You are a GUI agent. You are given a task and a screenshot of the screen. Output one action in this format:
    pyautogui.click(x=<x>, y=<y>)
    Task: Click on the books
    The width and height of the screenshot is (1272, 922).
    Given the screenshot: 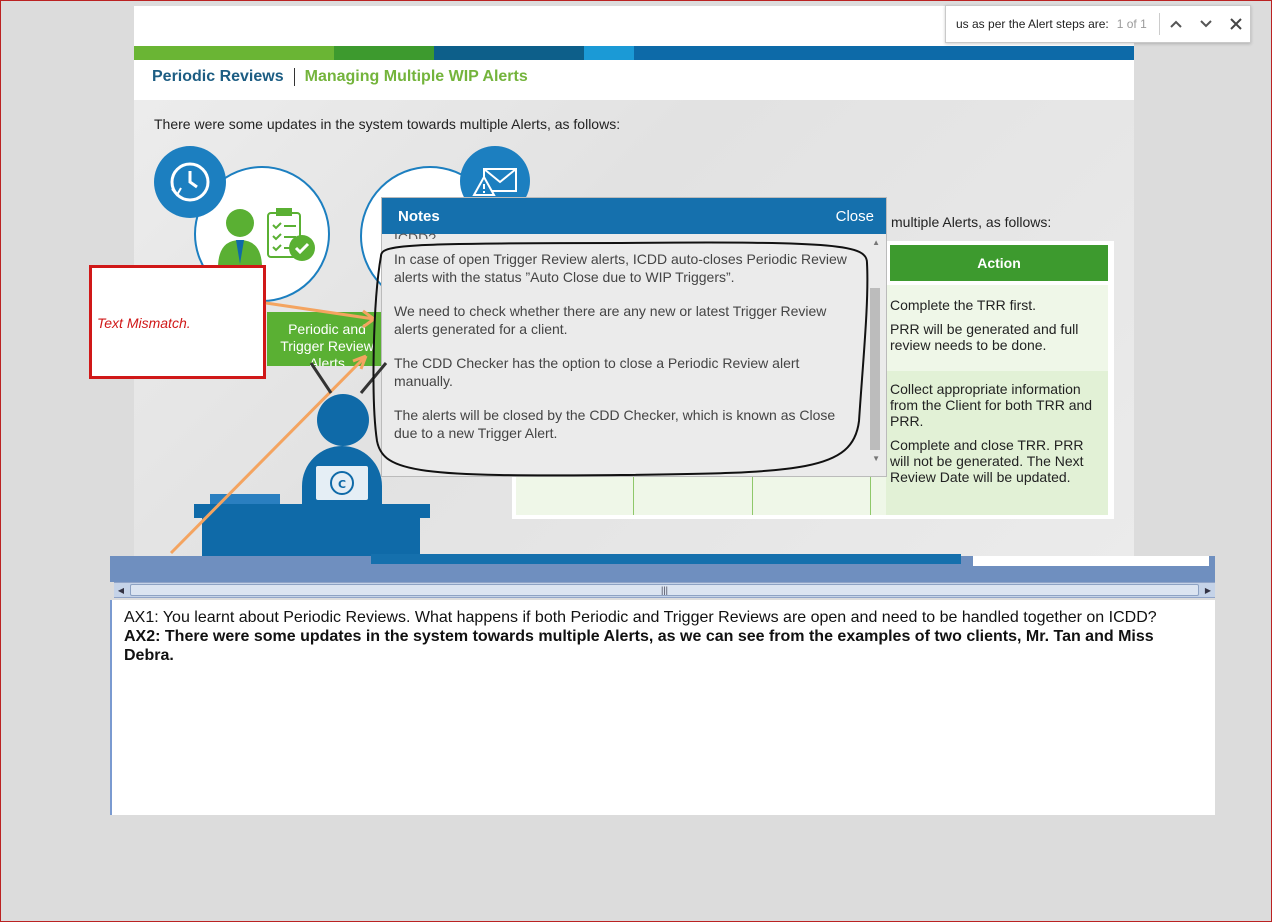 What is the action you would take?
    pyautogui.click(x=245, y=499)
    